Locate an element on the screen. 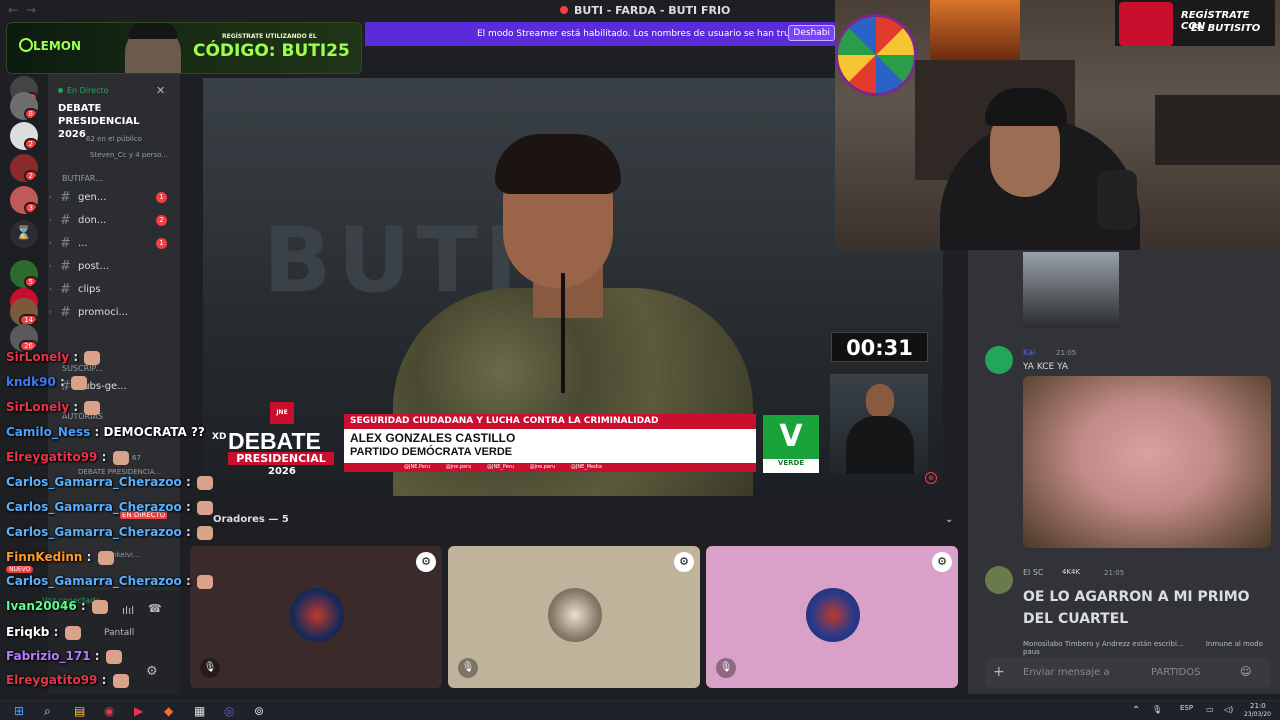  server-icon: 14 is located at coordinates (24, 312).